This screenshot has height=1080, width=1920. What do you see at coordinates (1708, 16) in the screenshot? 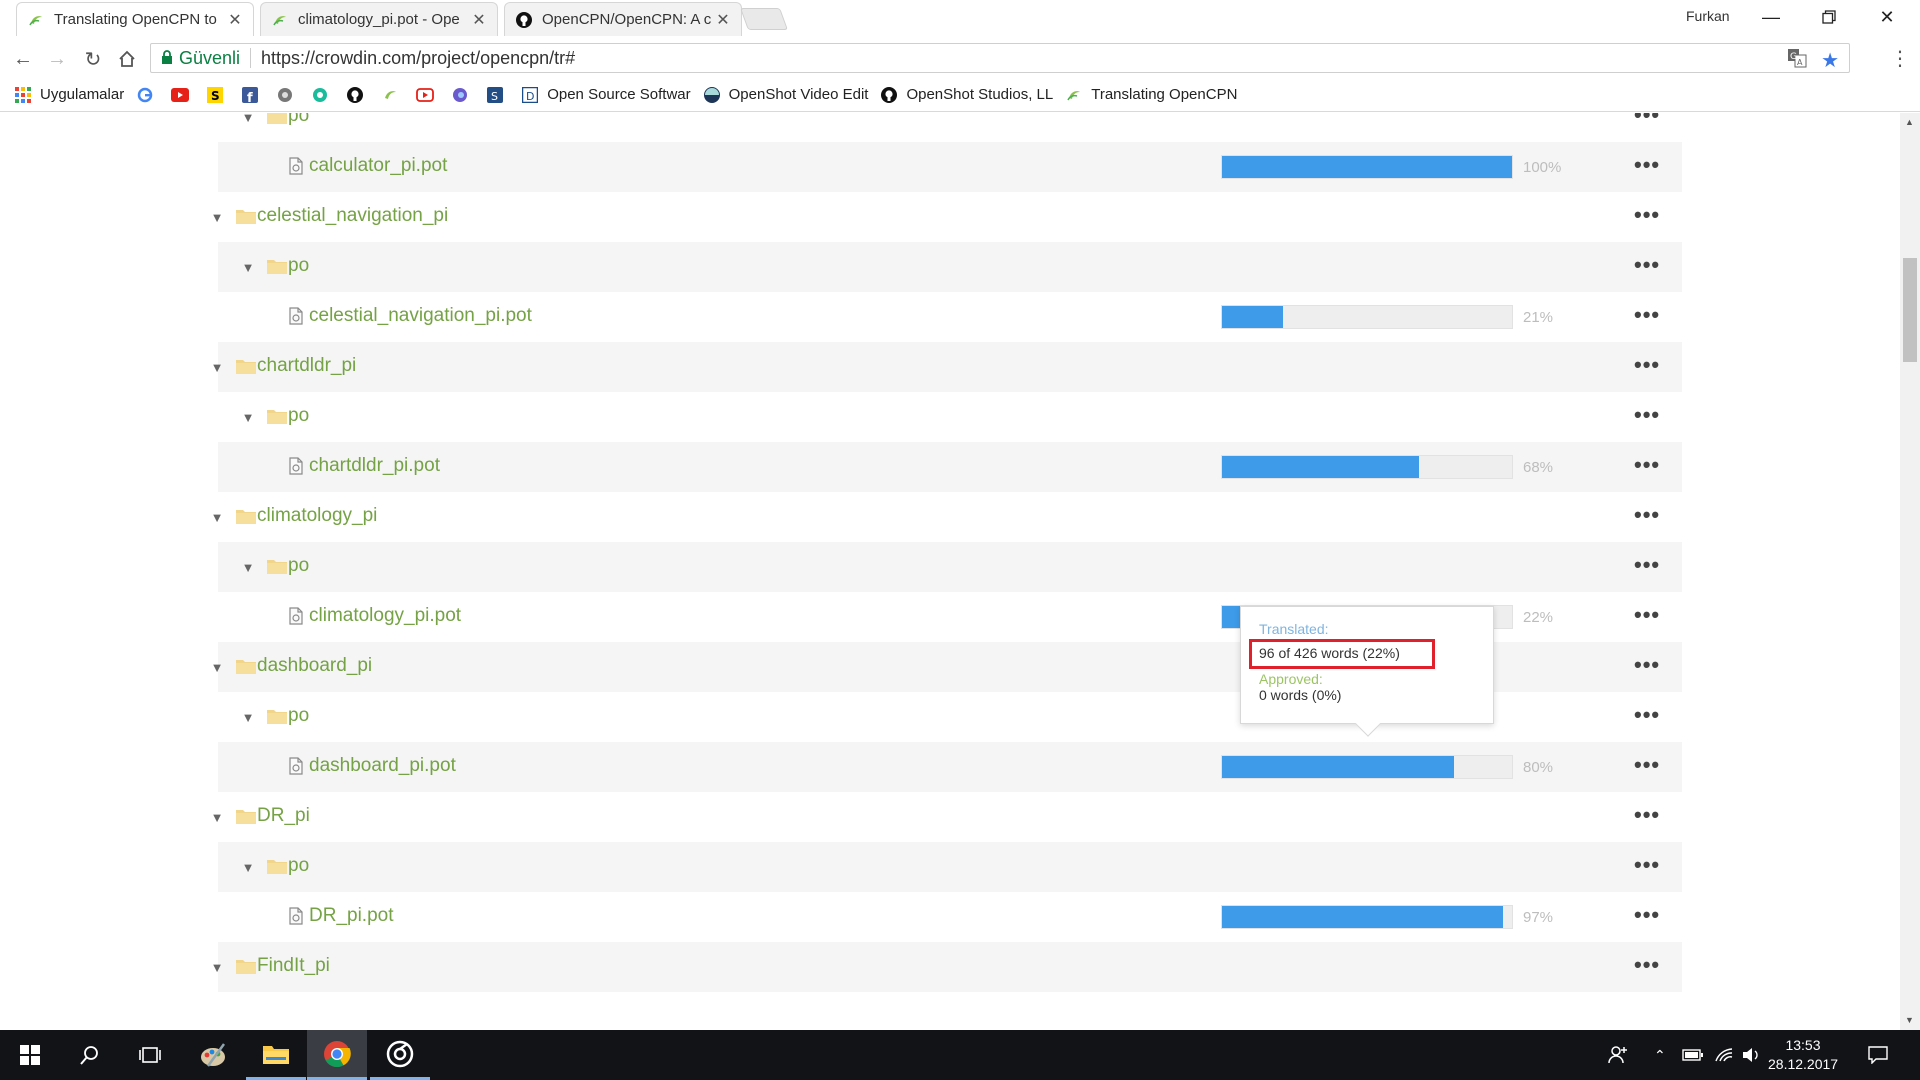
I see `profile-name: Furkan` at bounding box center [1708, 16].